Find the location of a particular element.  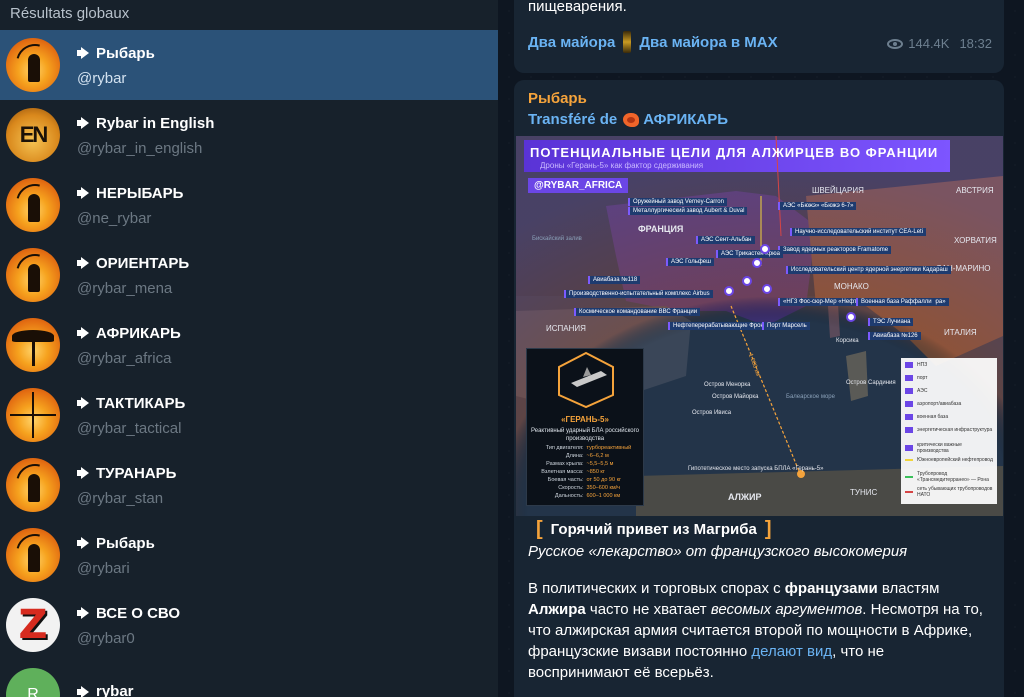

drone-title: «ГЕРАНЬ-5» is located at coordinates (585, 419).